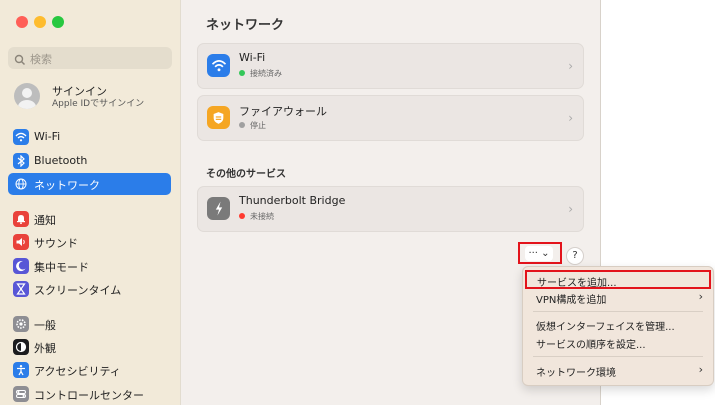  Describe the element at coordinates (22, 22) in the screenshot. I see `close-window-button` at that location.